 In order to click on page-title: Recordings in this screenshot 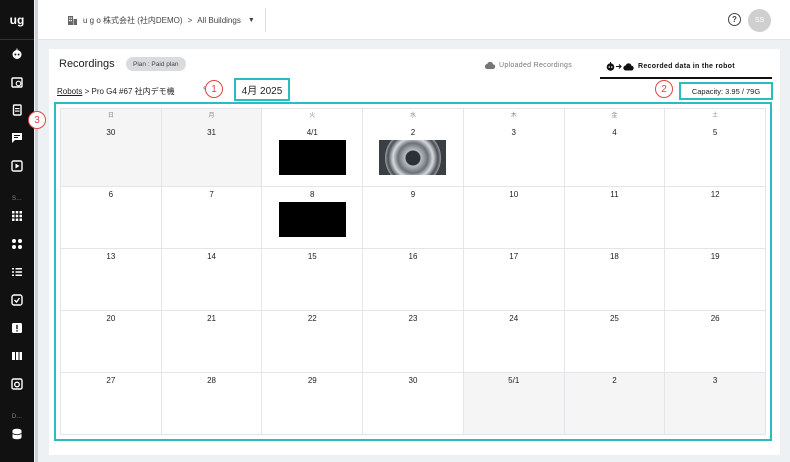, I will do `click(87, 64)`.